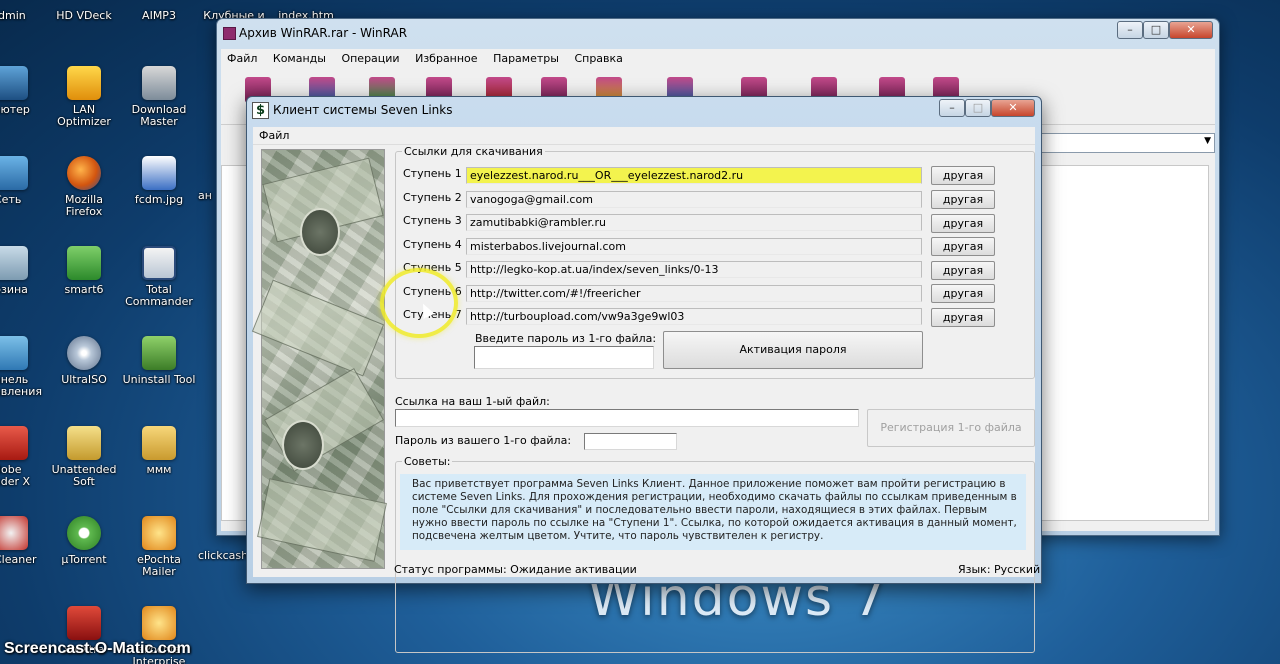  What do you see at coordinates (978, 108) in the screenshot?
I see `dialog-maximize-button: □` at bounding box center [978, 108].